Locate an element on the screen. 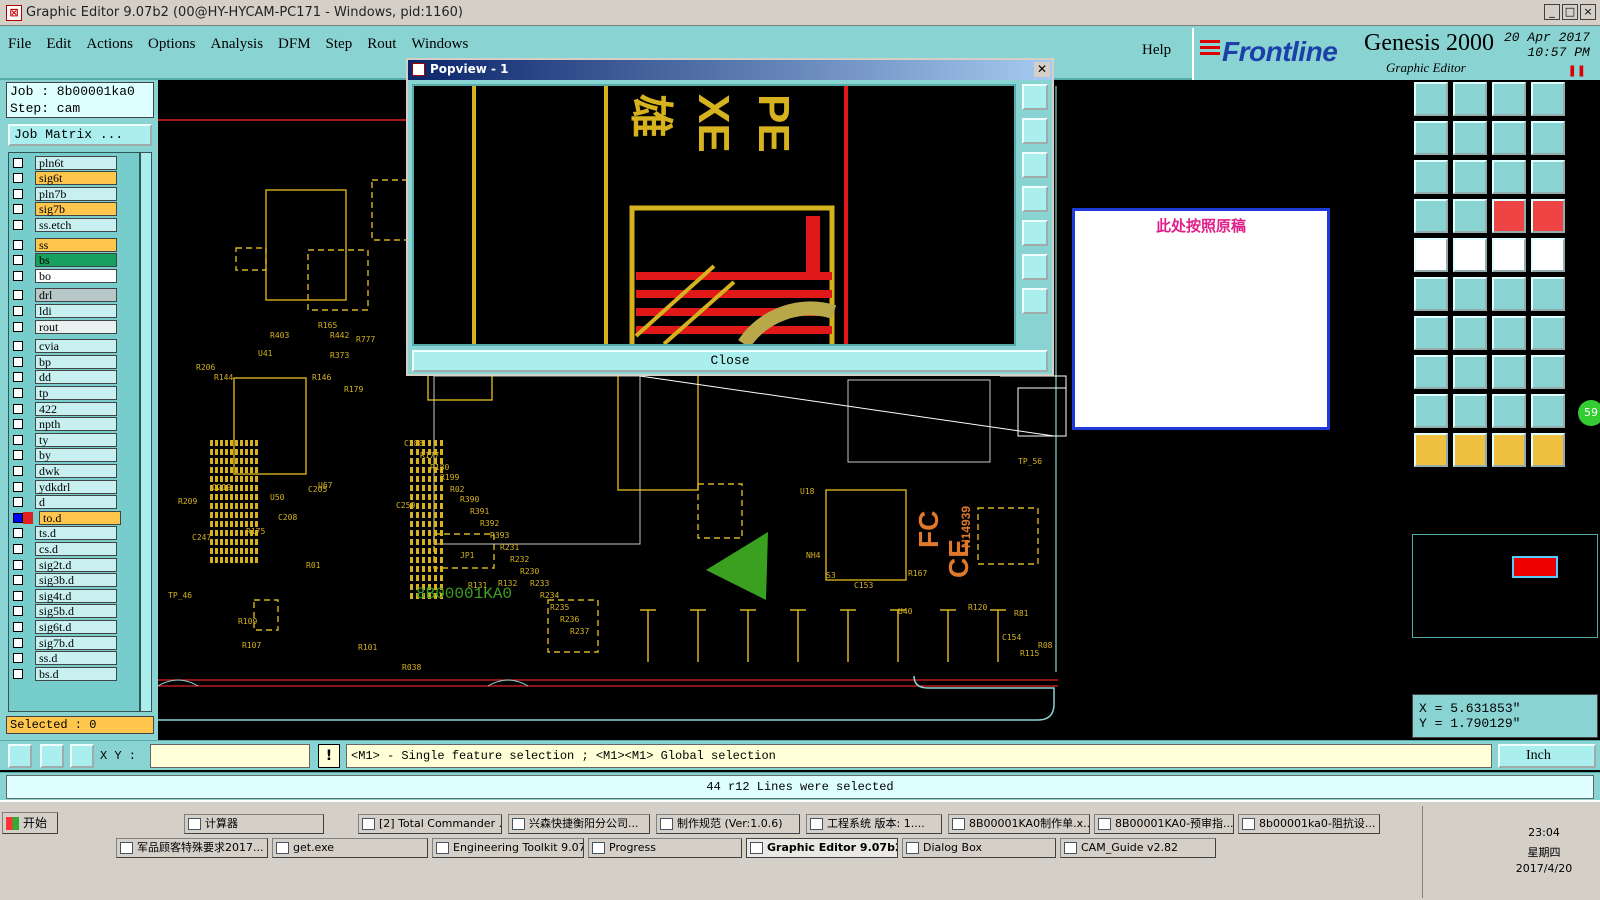  layer-name: sig5b.d is located at coordinates (76, 611).